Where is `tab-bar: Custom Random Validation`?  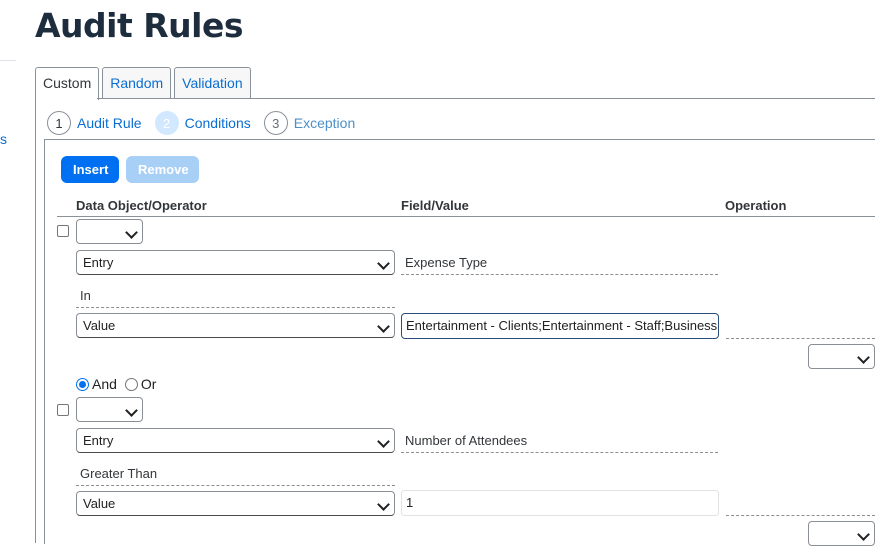 tab-bar: Custom Random Validation is located at coordinates (143, 83).